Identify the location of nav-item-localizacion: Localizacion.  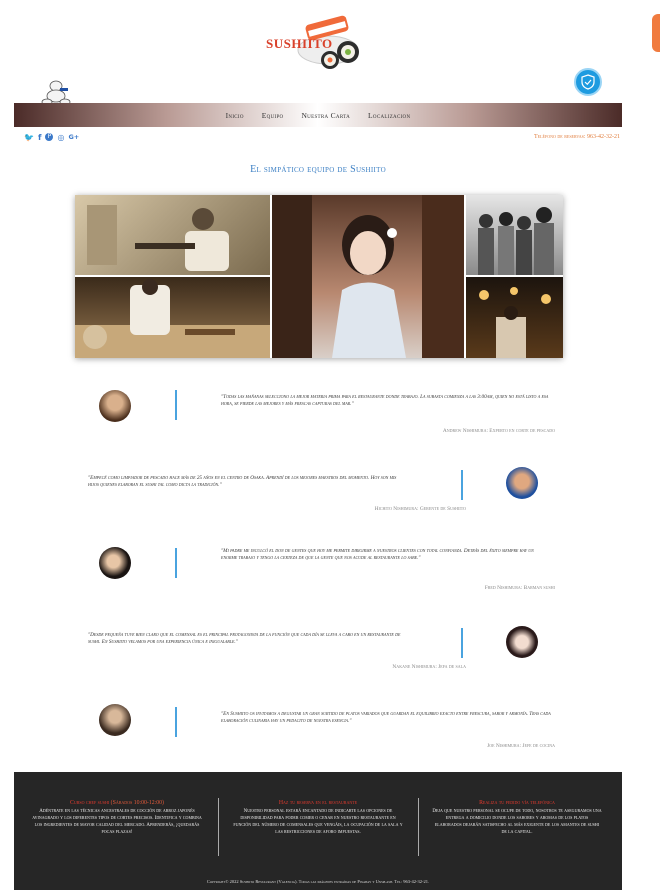
(389, 115).